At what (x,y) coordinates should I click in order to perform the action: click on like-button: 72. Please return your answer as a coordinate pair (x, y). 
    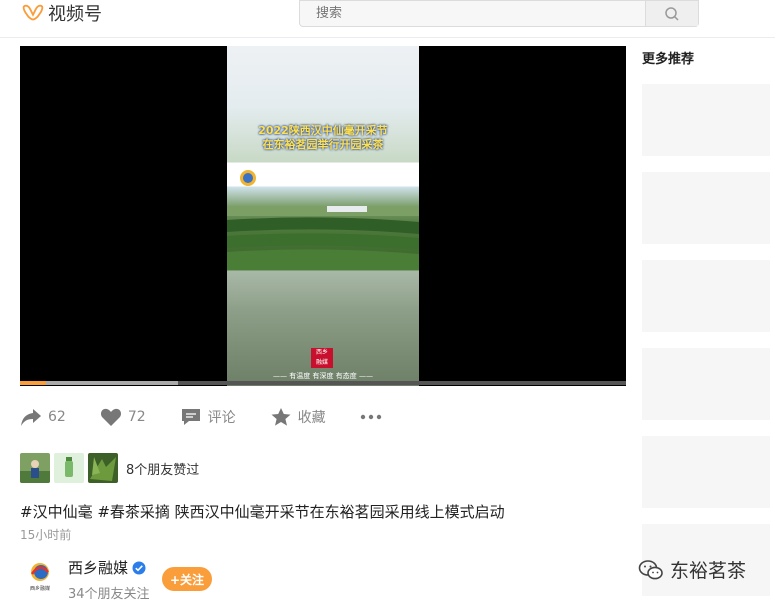
    Looking at the image, I should click on (123, 417).